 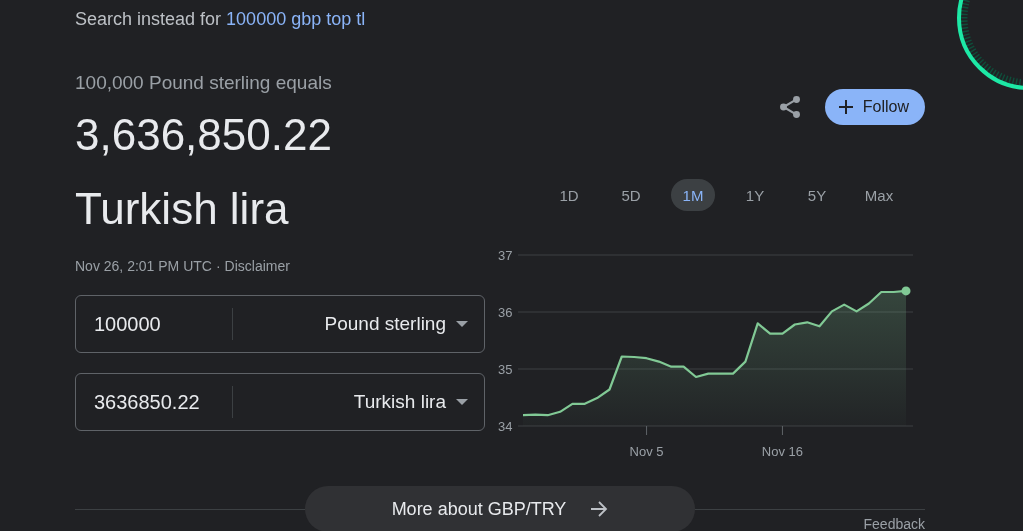 I want to click on disclaimer-link: Disclaimer, so click(x=257, y=266).